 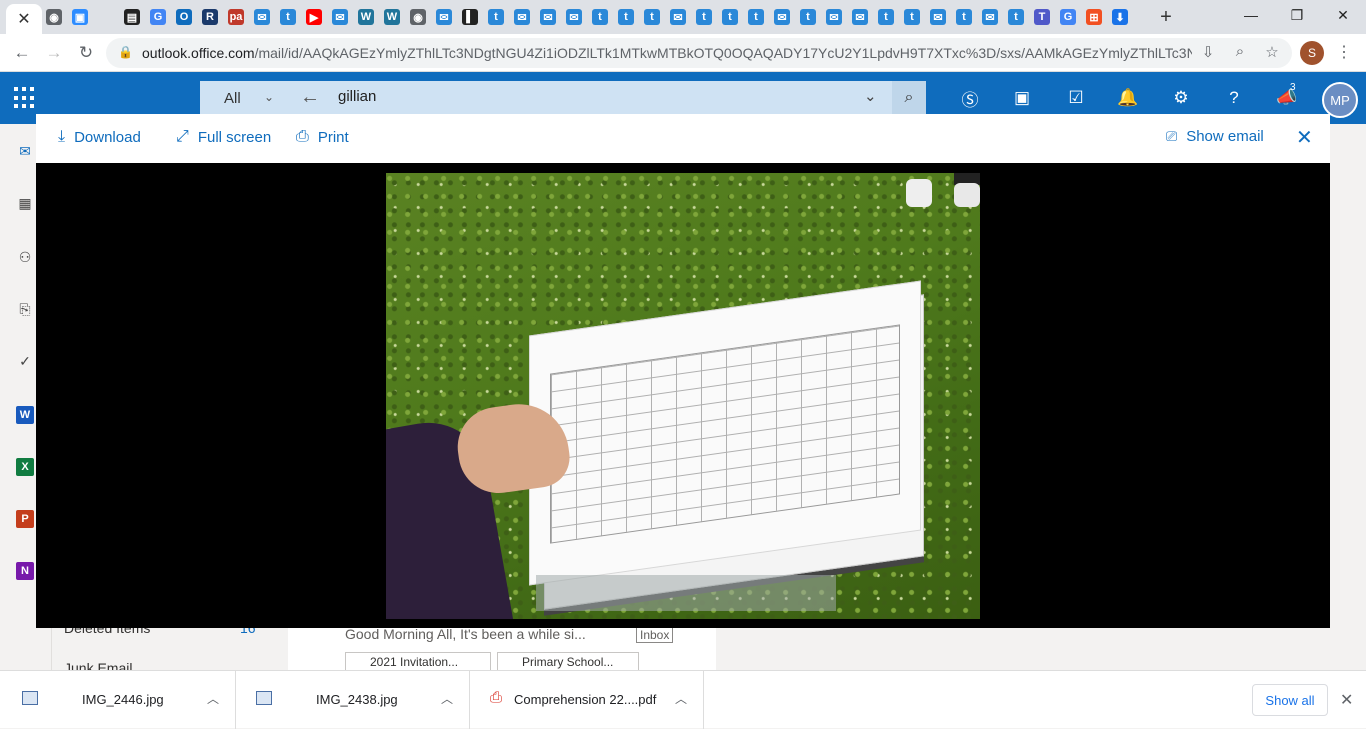 What do you see at coordinates (1344, 52) in the screenshot?
I see `kebab-menu-icon: ⋮` at bounding box center [1344, 52].